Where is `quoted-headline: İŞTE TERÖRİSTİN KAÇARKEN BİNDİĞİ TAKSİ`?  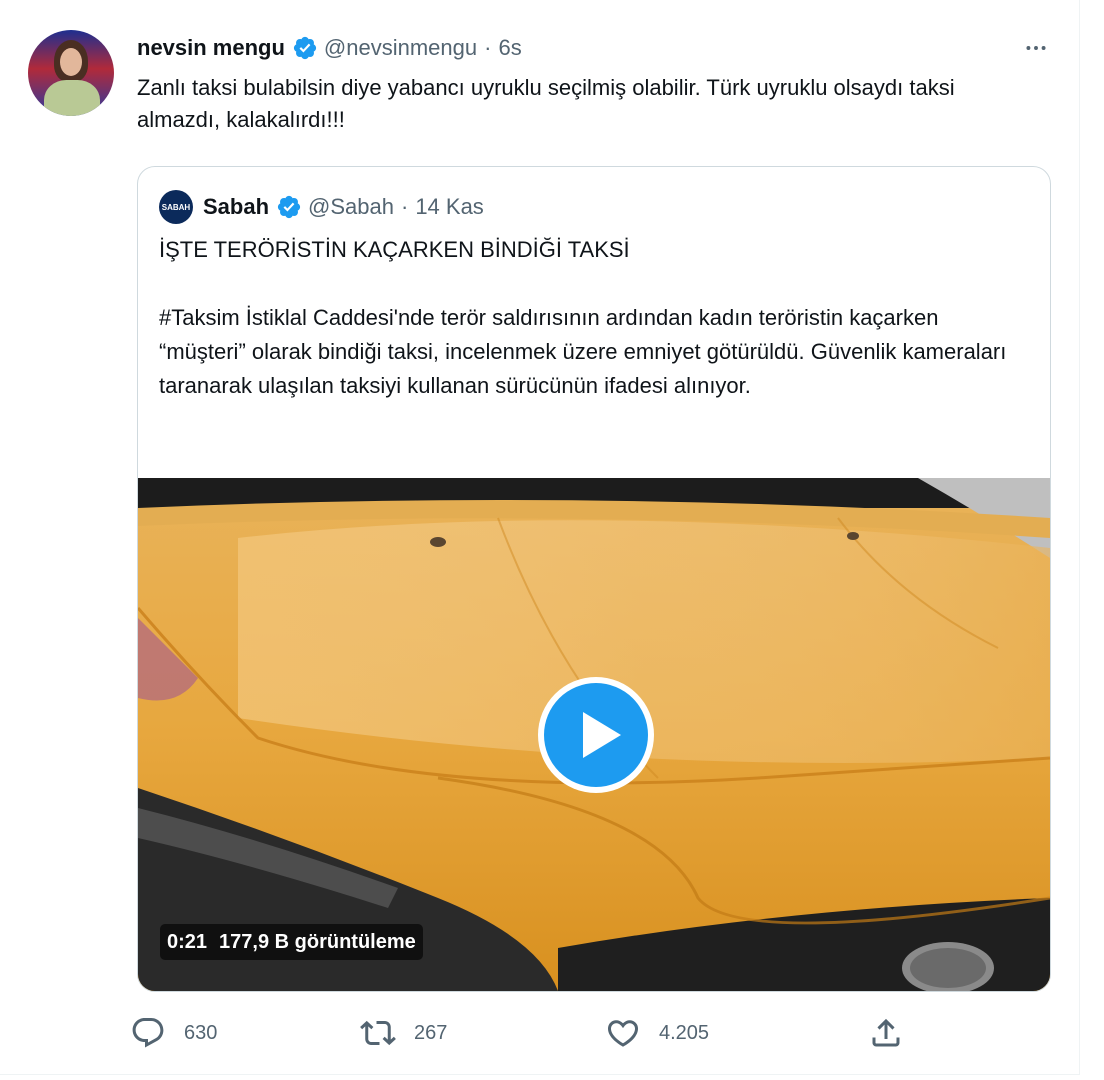
quoted-headline: İŞTE TERÖRİSTİN KAÇARKEN BİNDİĞİ TAKSİ is located at coordinates (394, 249).